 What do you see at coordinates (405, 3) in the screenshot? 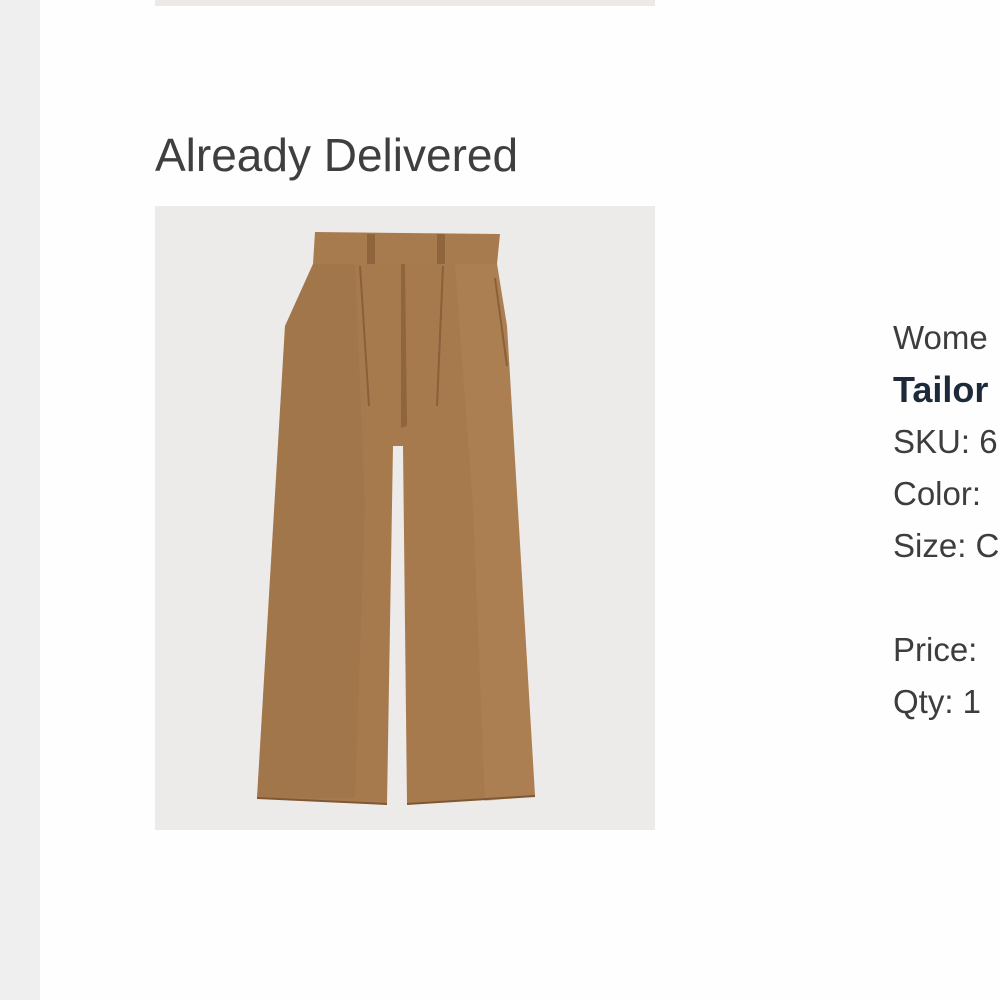
I see `previous-item-image` at bounding box center [405, 3].